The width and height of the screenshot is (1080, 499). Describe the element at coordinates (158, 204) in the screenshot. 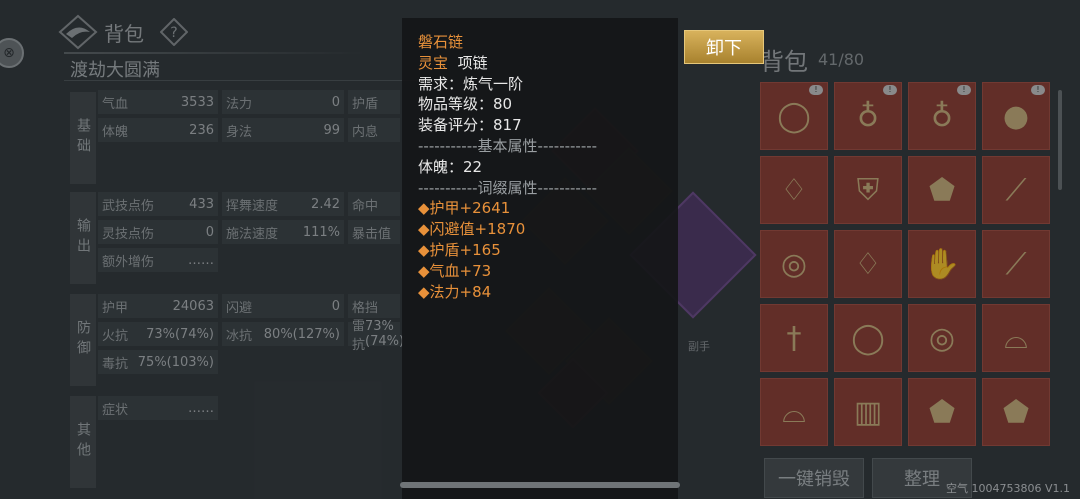

I see `stat-cell: 武技点伤 433` at that location.